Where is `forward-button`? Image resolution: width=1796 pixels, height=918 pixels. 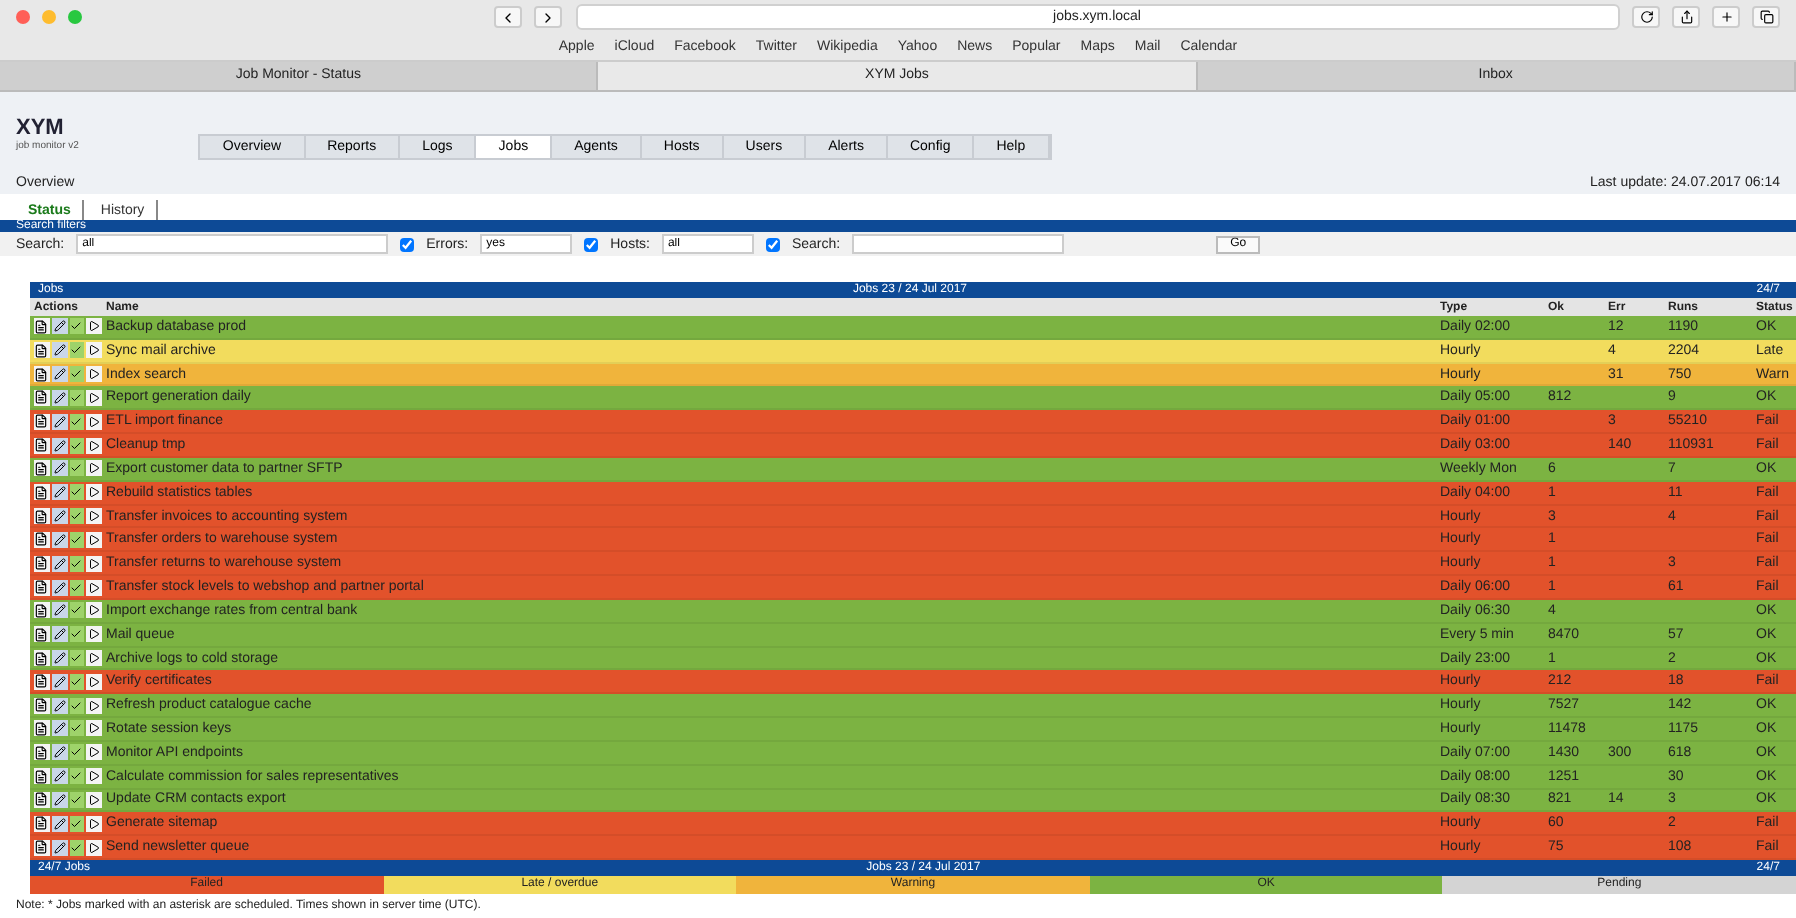
forward-button is located at coordinates (548, 17).